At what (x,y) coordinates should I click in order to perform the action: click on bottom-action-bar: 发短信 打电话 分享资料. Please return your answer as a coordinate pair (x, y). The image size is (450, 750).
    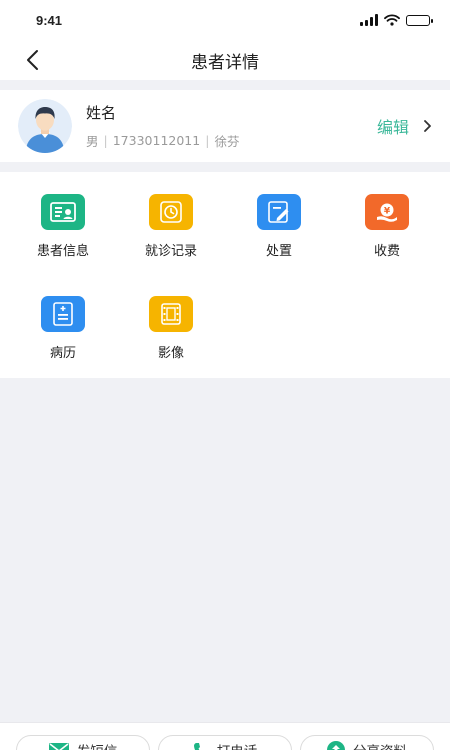
    Looking at the image, I should click on (225, 736).